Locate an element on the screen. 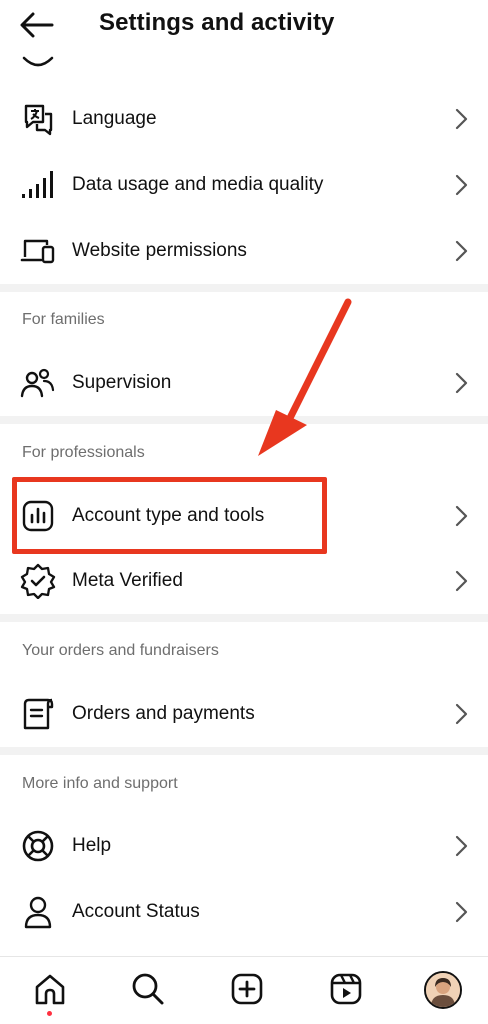  avatar-image is located at coordinates (443, 990).